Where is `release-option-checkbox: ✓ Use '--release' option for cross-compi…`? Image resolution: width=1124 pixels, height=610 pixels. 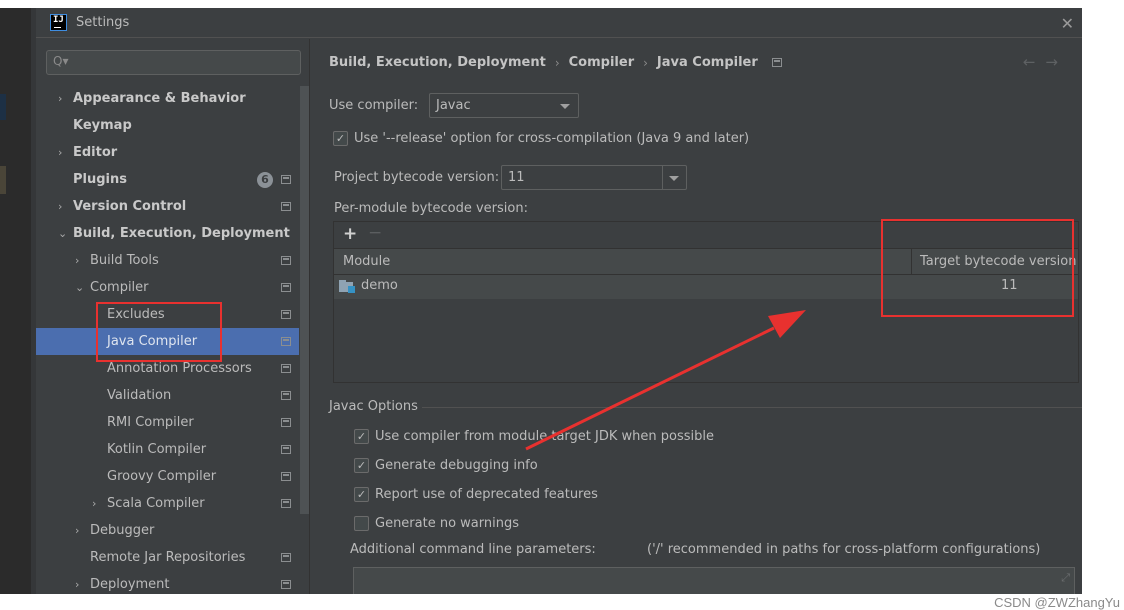 release-option-checkbox: ✓ Use '--release' option for cross-compi… is located at coordinates (541, 138).